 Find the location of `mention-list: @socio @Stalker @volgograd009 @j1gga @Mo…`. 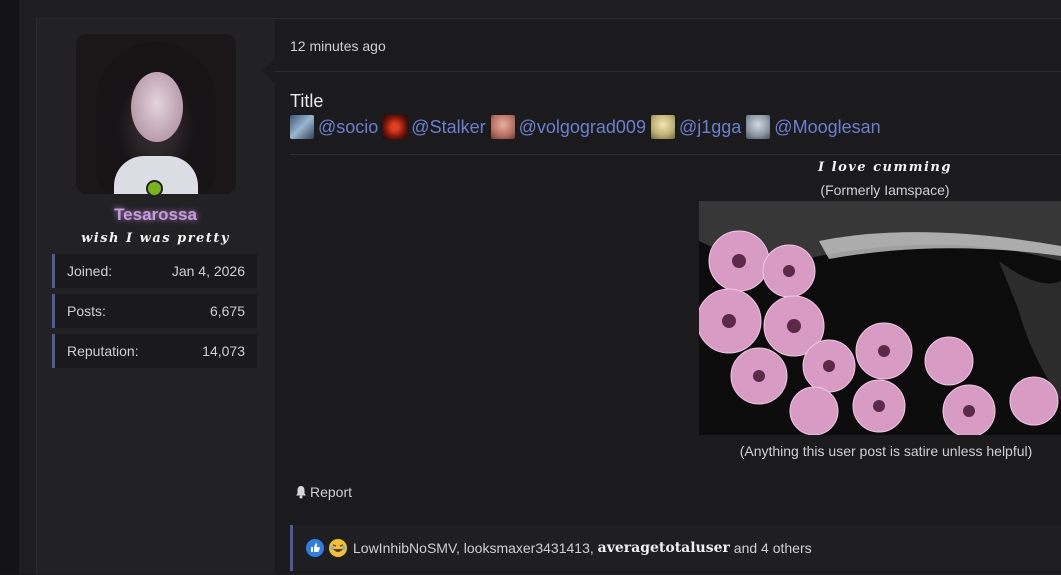

mention-list: @socio @Stalker @volgograd009 @j1gga @Mo… is located at coordinates (588, 127).